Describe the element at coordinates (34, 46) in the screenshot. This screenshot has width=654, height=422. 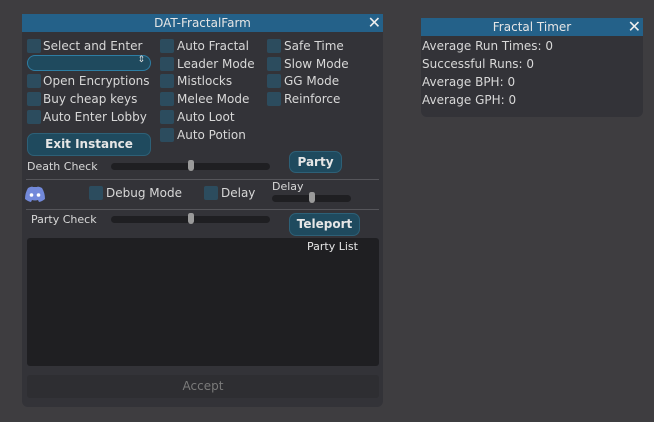
I see `checkbox-select-and-enter` at that location.